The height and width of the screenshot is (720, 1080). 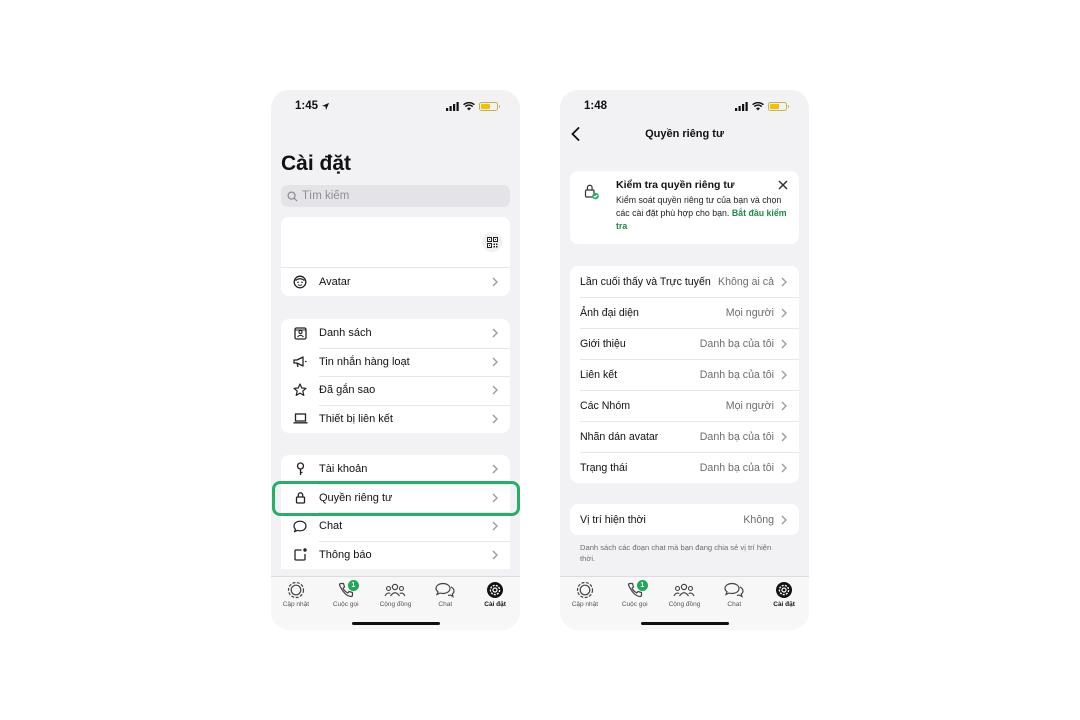 What do you see at coordinates (609, 312) in the screenshot?
I see `privacy-item-label: Ảnh đại diện` at bounding box center [609, 312].